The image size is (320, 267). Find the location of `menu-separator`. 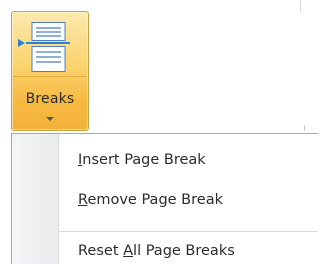

menu-separator is located at coordinates (188, 231).